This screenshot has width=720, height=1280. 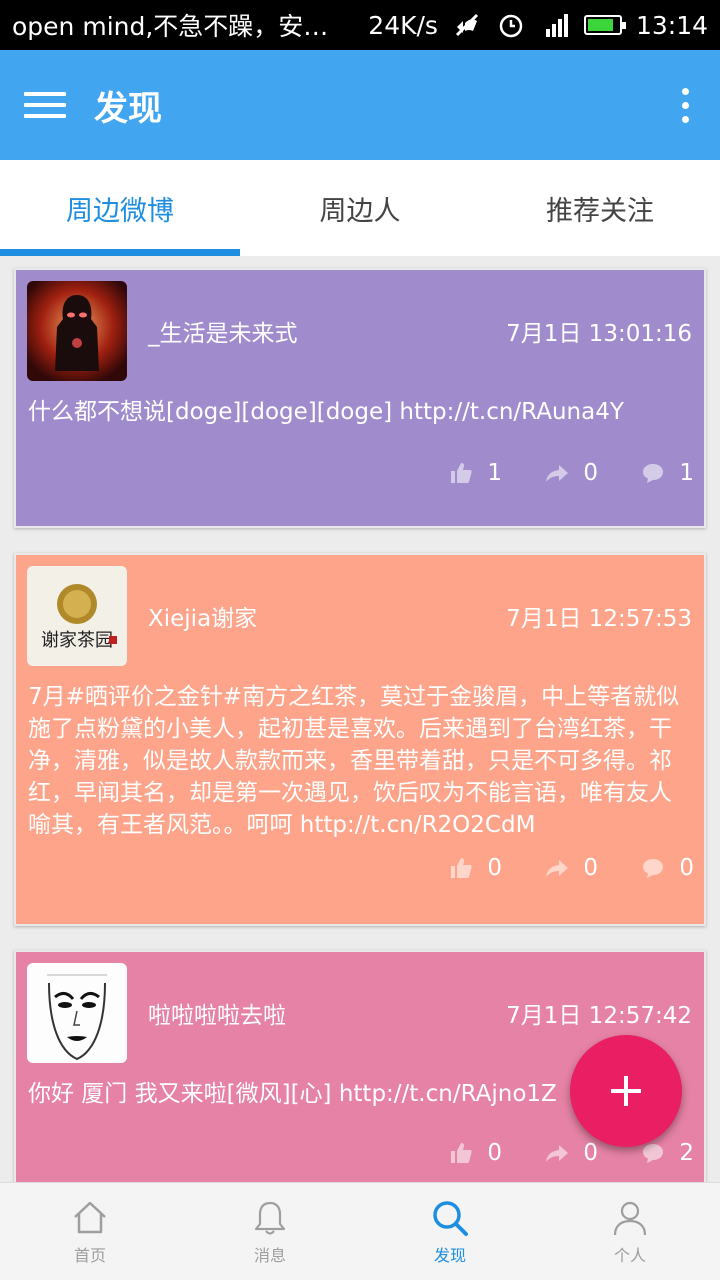 I want to click on status-time: 13:14, so click(x=671, y=25).